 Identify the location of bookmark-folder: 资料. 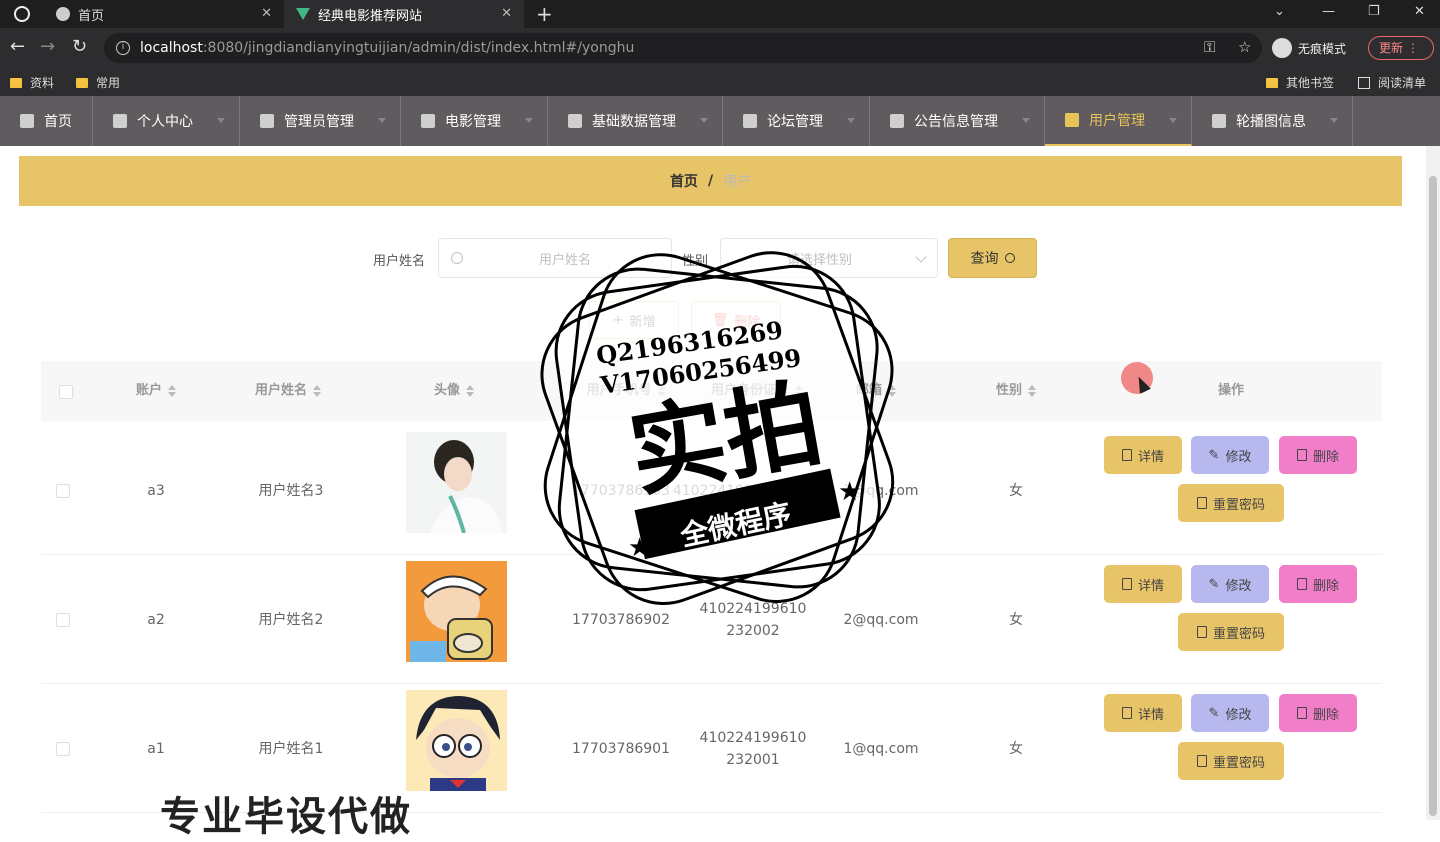
(32, 82).